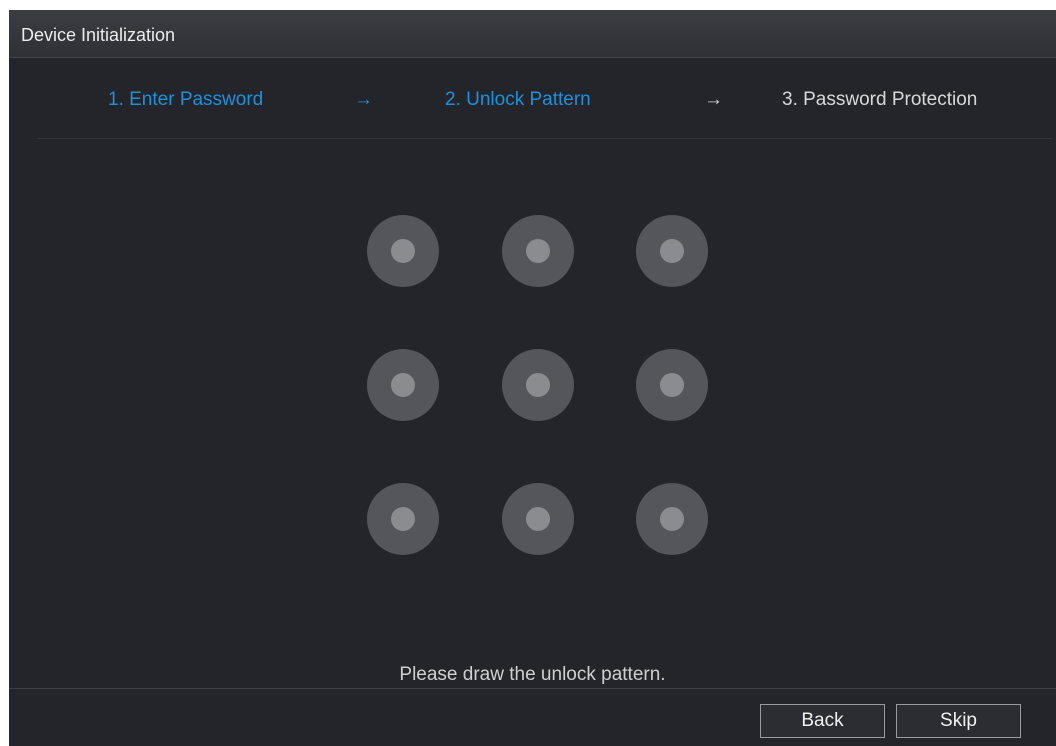  Describe the element at coordinates (544, 138) in the screenshot. I see `steps-divider` at that location.